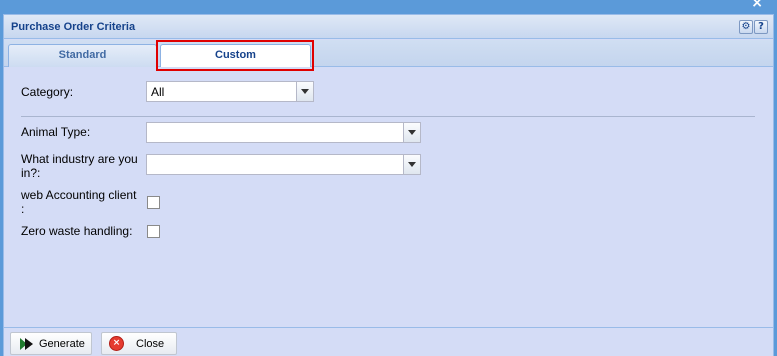 This screenshot has height=356, width=777. Describe the element at coordinates (79, 195) in the screenshot. I see `web-accounting-label-line1: web Accounting client` at that location.